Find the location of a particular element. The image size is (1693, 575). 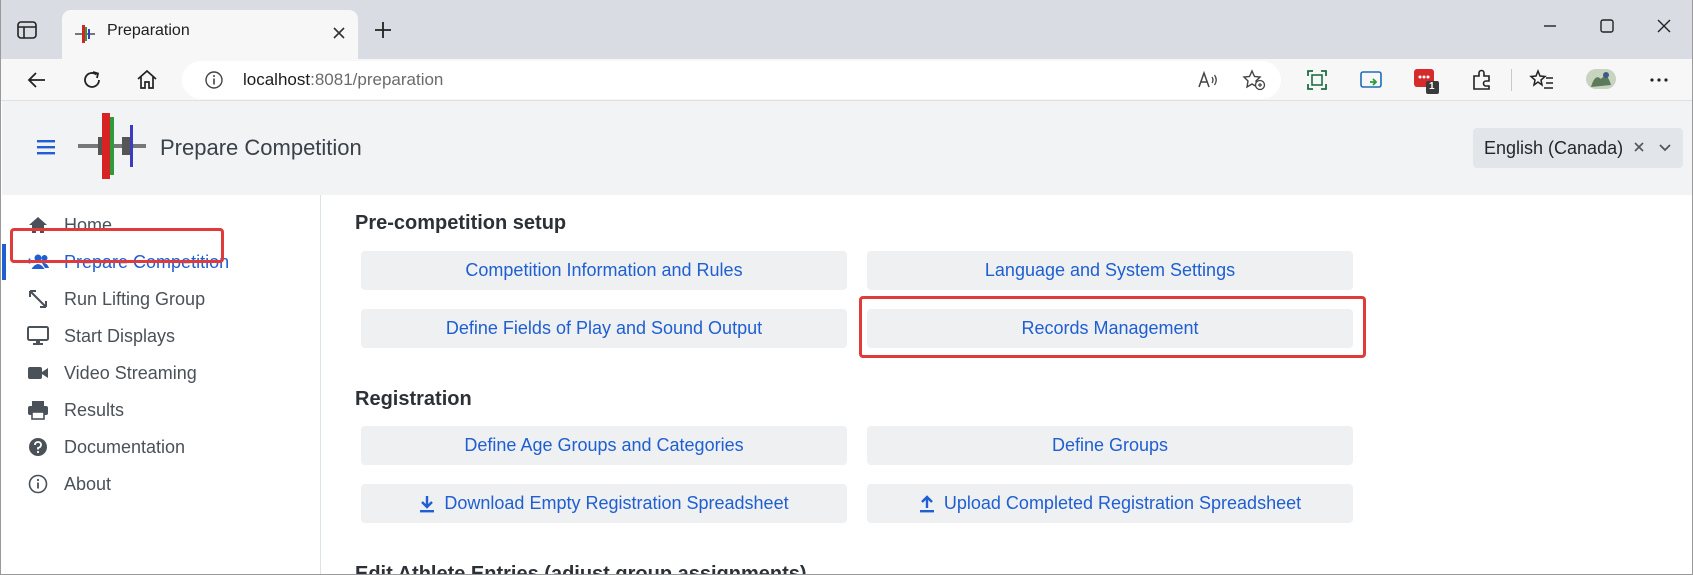

arrows-diagonal-icon is located at coordinates (38, 299).